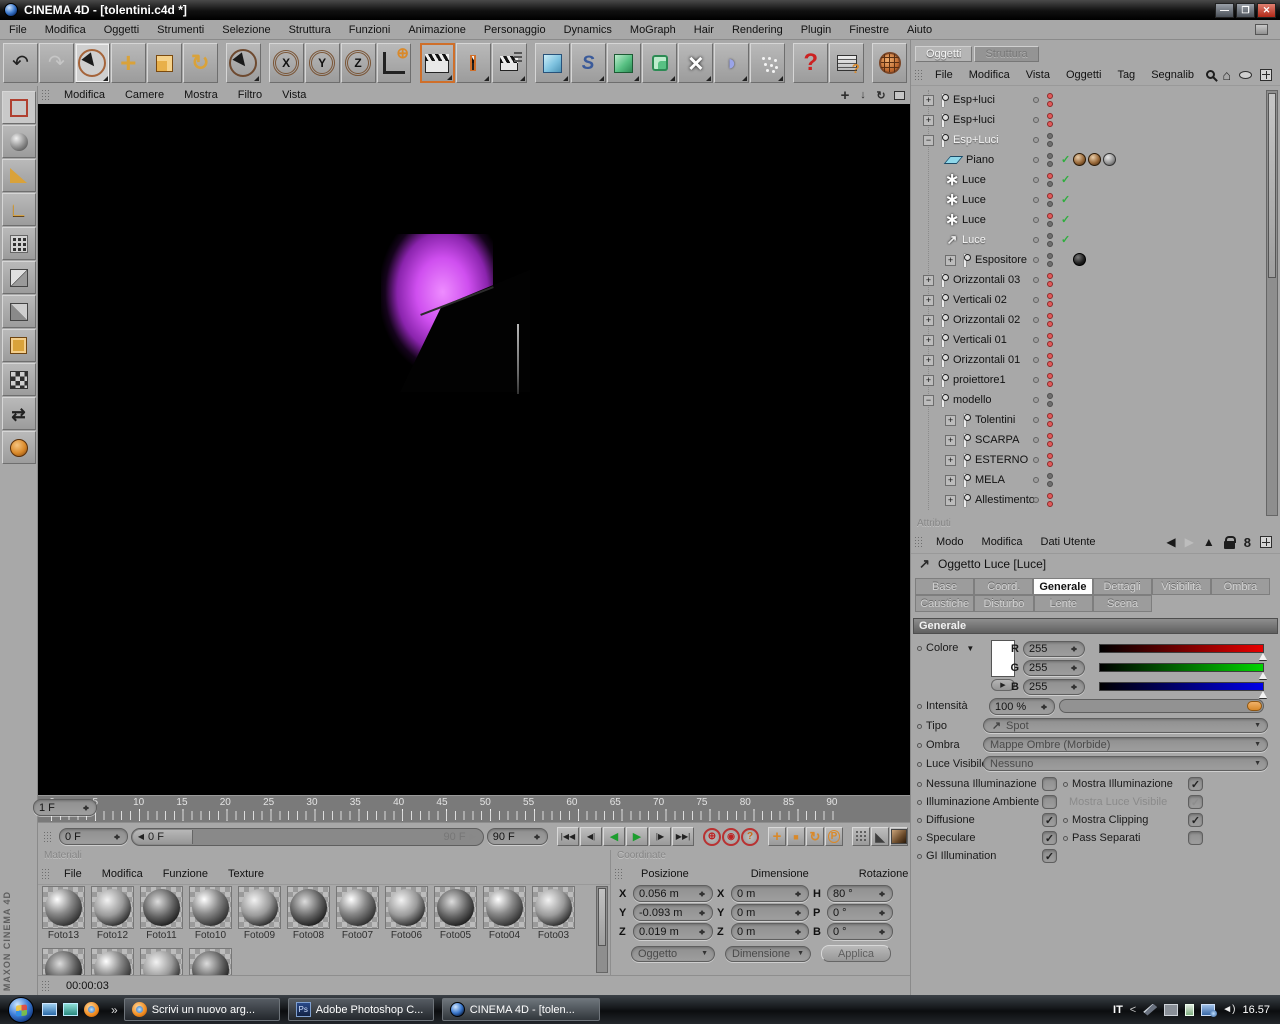 This screenshot has width=1280, height=1024. I want to click on model-mode-button, so click(18, 141).